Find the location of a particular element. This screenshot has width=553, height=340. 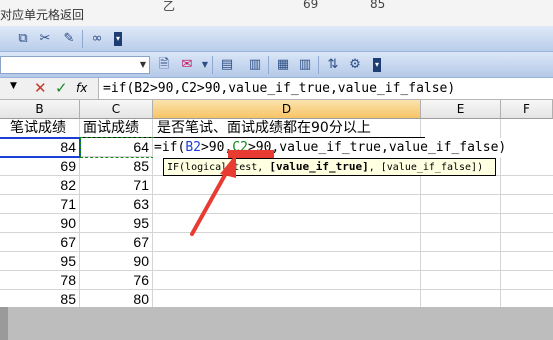

reference-b2-highlight is located at coordinates (40, 147).